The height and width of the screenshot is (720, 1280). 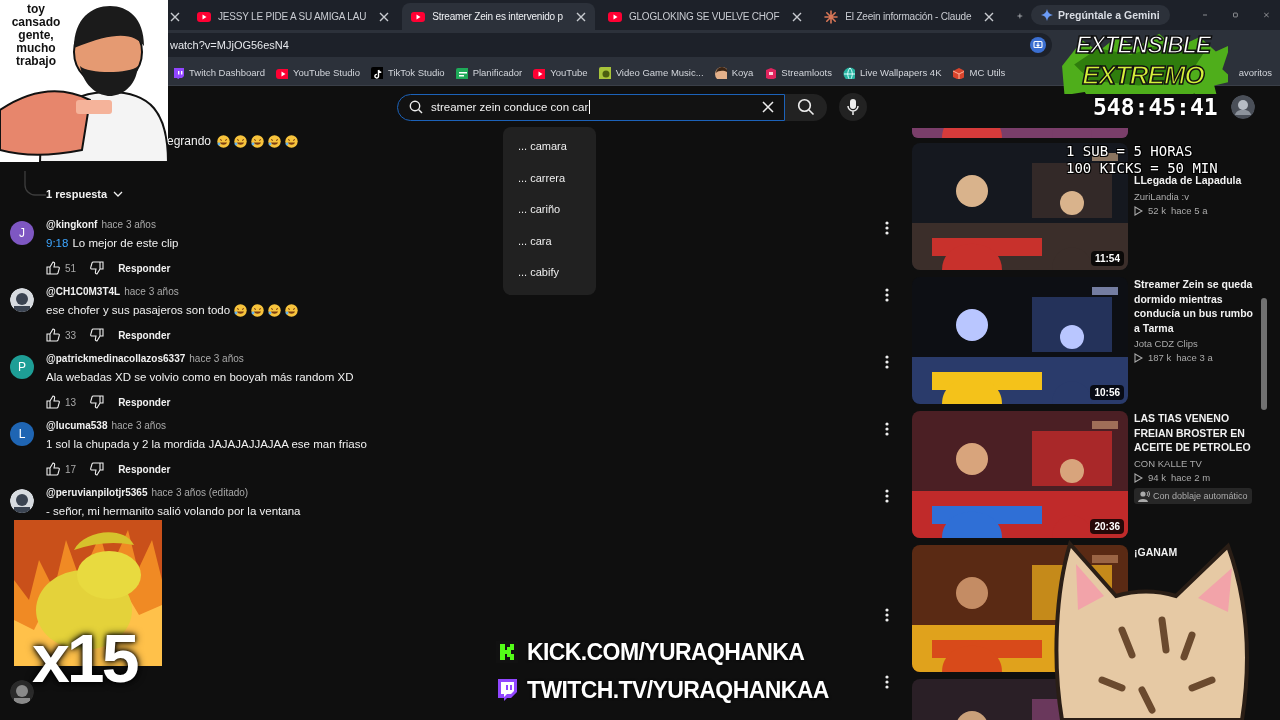 What do you see at coordinates (1142, 168) in the screenshot?
I see `overlay-text: 100 KICKS = 50 MIN` at bounding box center [1142, 168].